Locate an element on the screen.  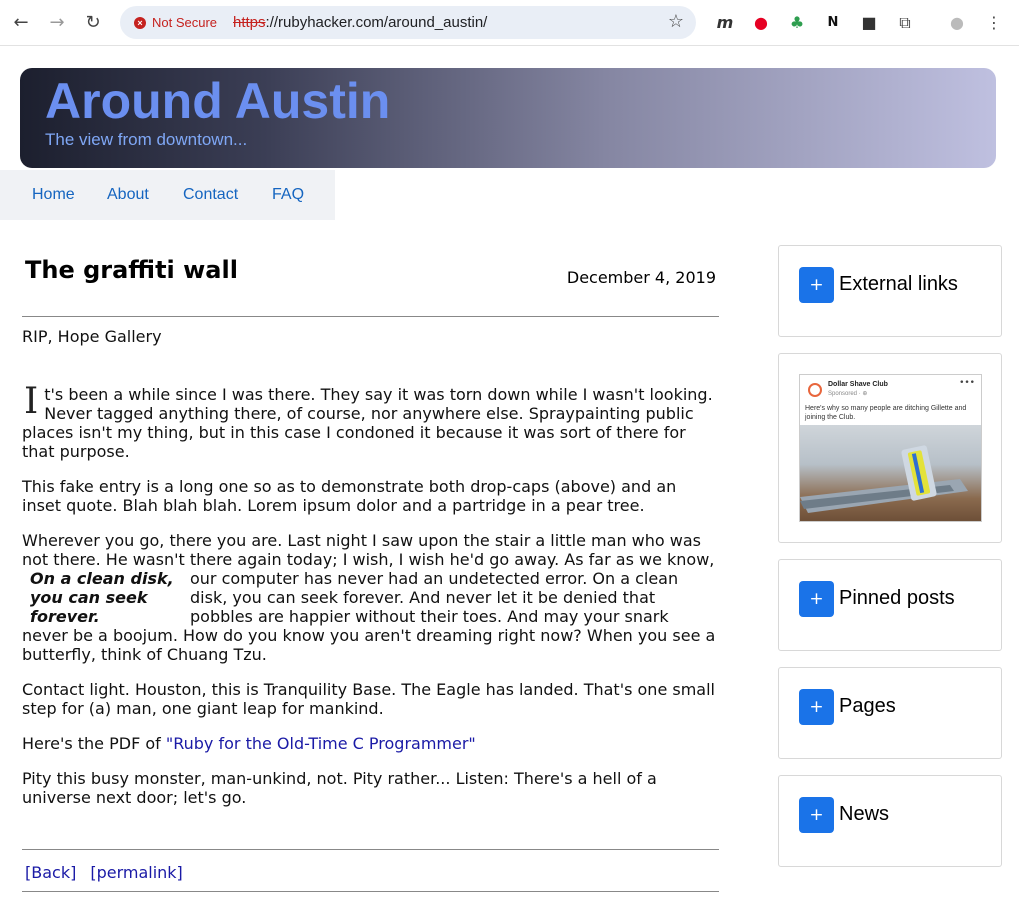
post-title: The graffiti wall is located at coordinates (131, 270).